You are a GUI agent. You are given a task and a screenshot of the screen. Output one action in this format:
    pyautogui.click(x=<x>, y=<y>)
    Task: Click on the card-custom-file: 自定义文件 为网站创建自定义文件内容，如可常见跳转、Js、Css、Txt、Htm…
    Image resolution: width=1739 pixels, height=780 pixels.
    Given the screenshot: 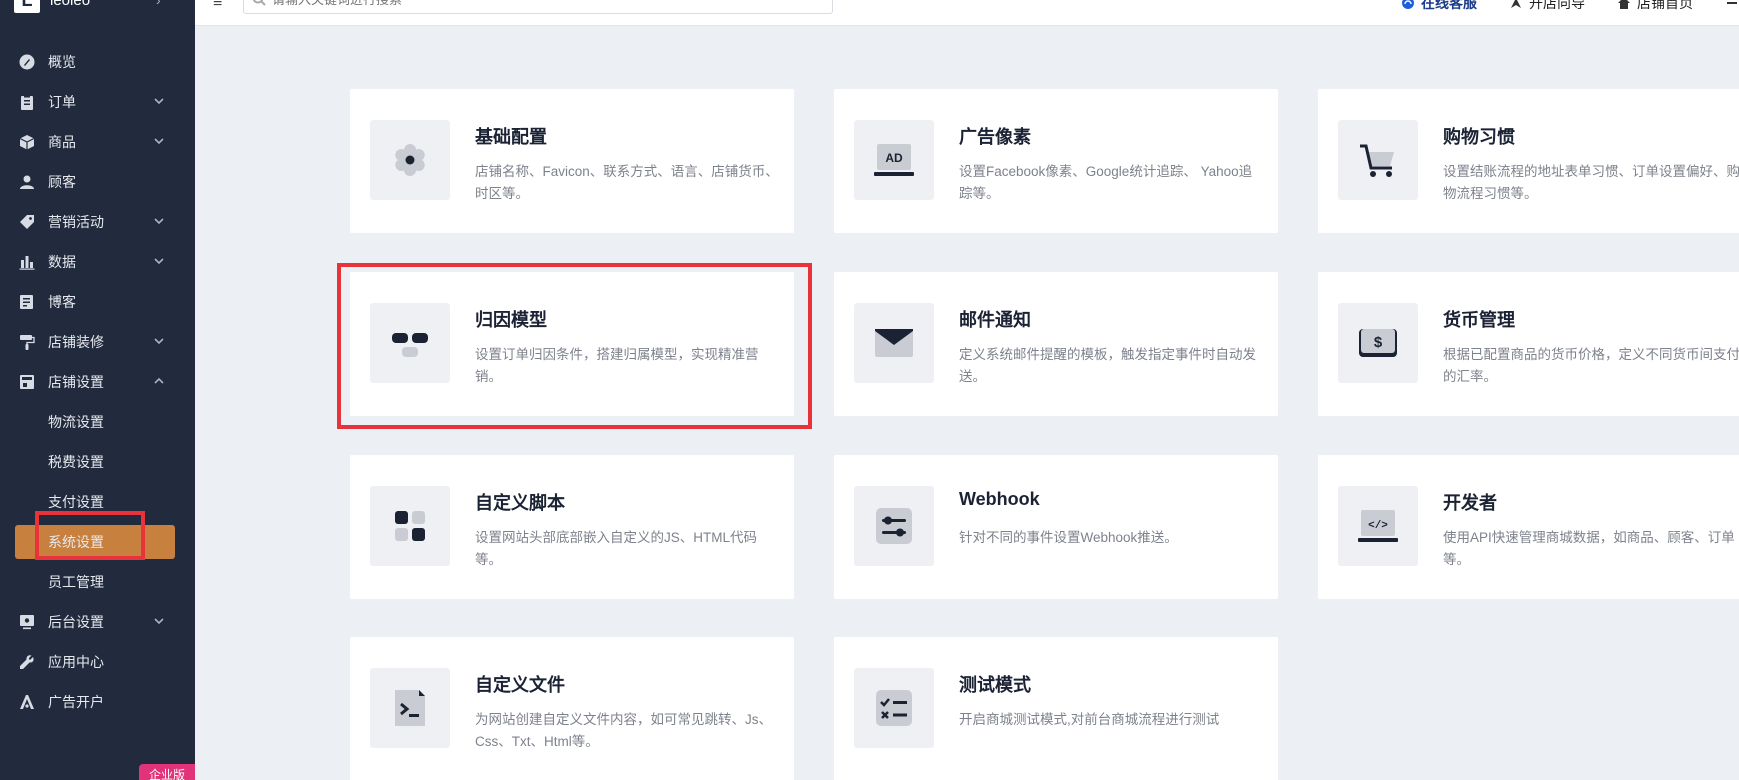 What is the action you would take?
    pyautogui.click(x=572, y=708)
    